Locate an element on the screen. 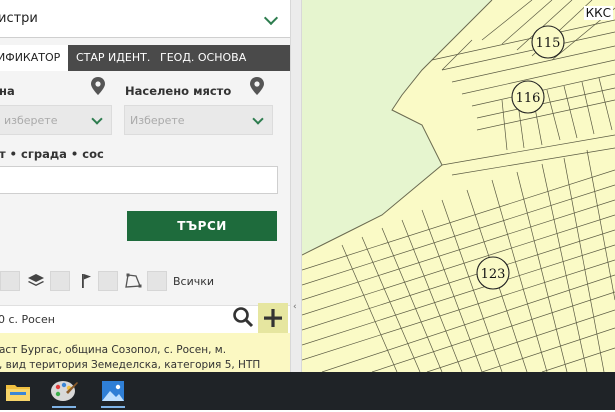 The height and width of the screenshot is (412, 615). search-icon is located at coordinates (243, 317).